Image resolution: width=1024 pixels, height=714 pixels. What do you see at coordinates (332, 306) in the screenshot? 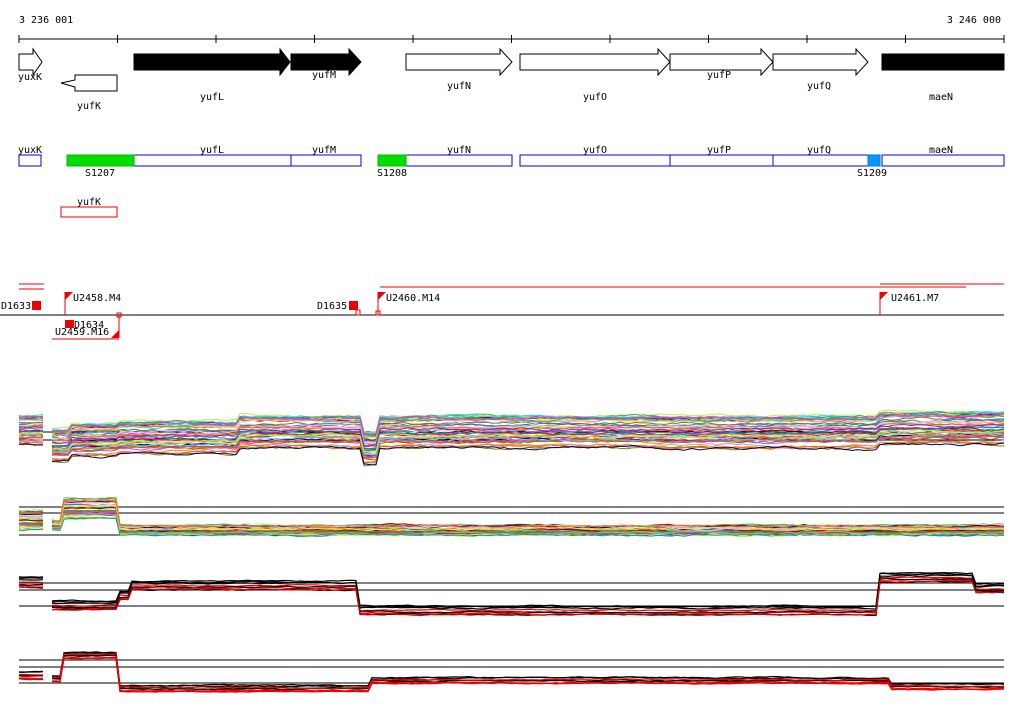
I see `feature-label-D1635: D1635` at bounding box center [332, 306].